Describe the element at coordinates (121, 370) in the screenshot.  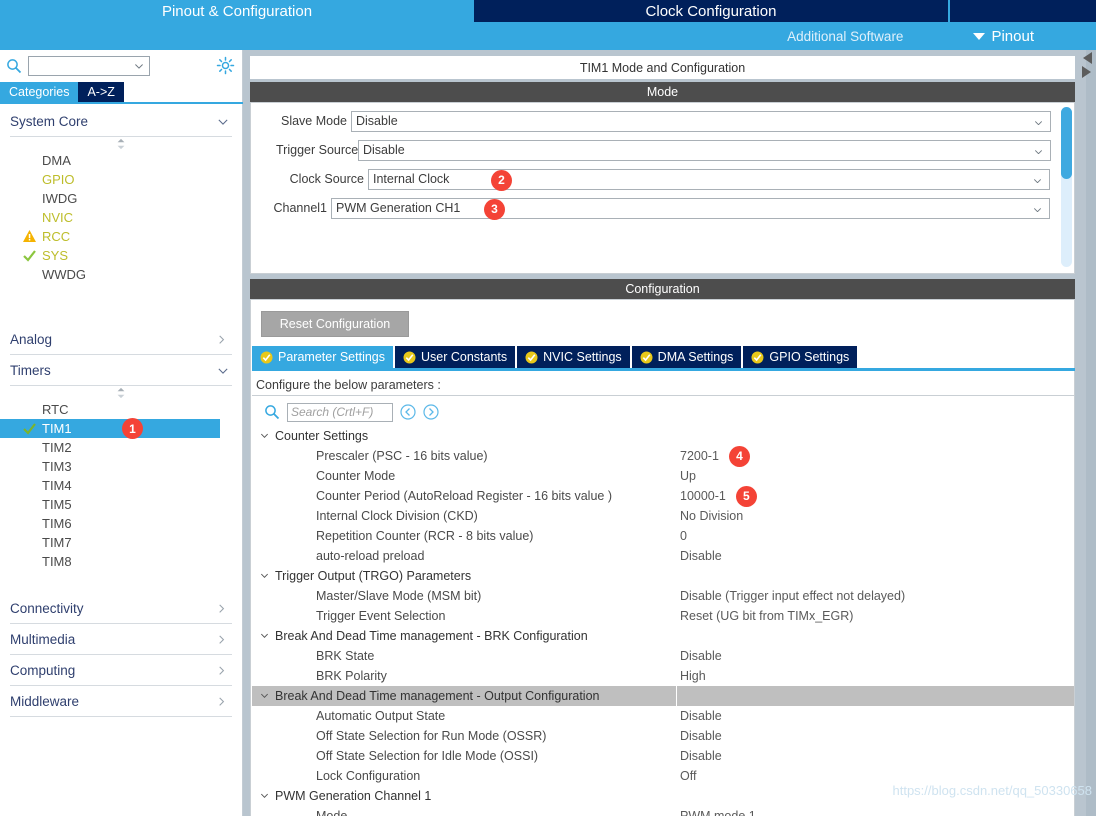
I see `sidebar-category-timers: Timers` at that location.